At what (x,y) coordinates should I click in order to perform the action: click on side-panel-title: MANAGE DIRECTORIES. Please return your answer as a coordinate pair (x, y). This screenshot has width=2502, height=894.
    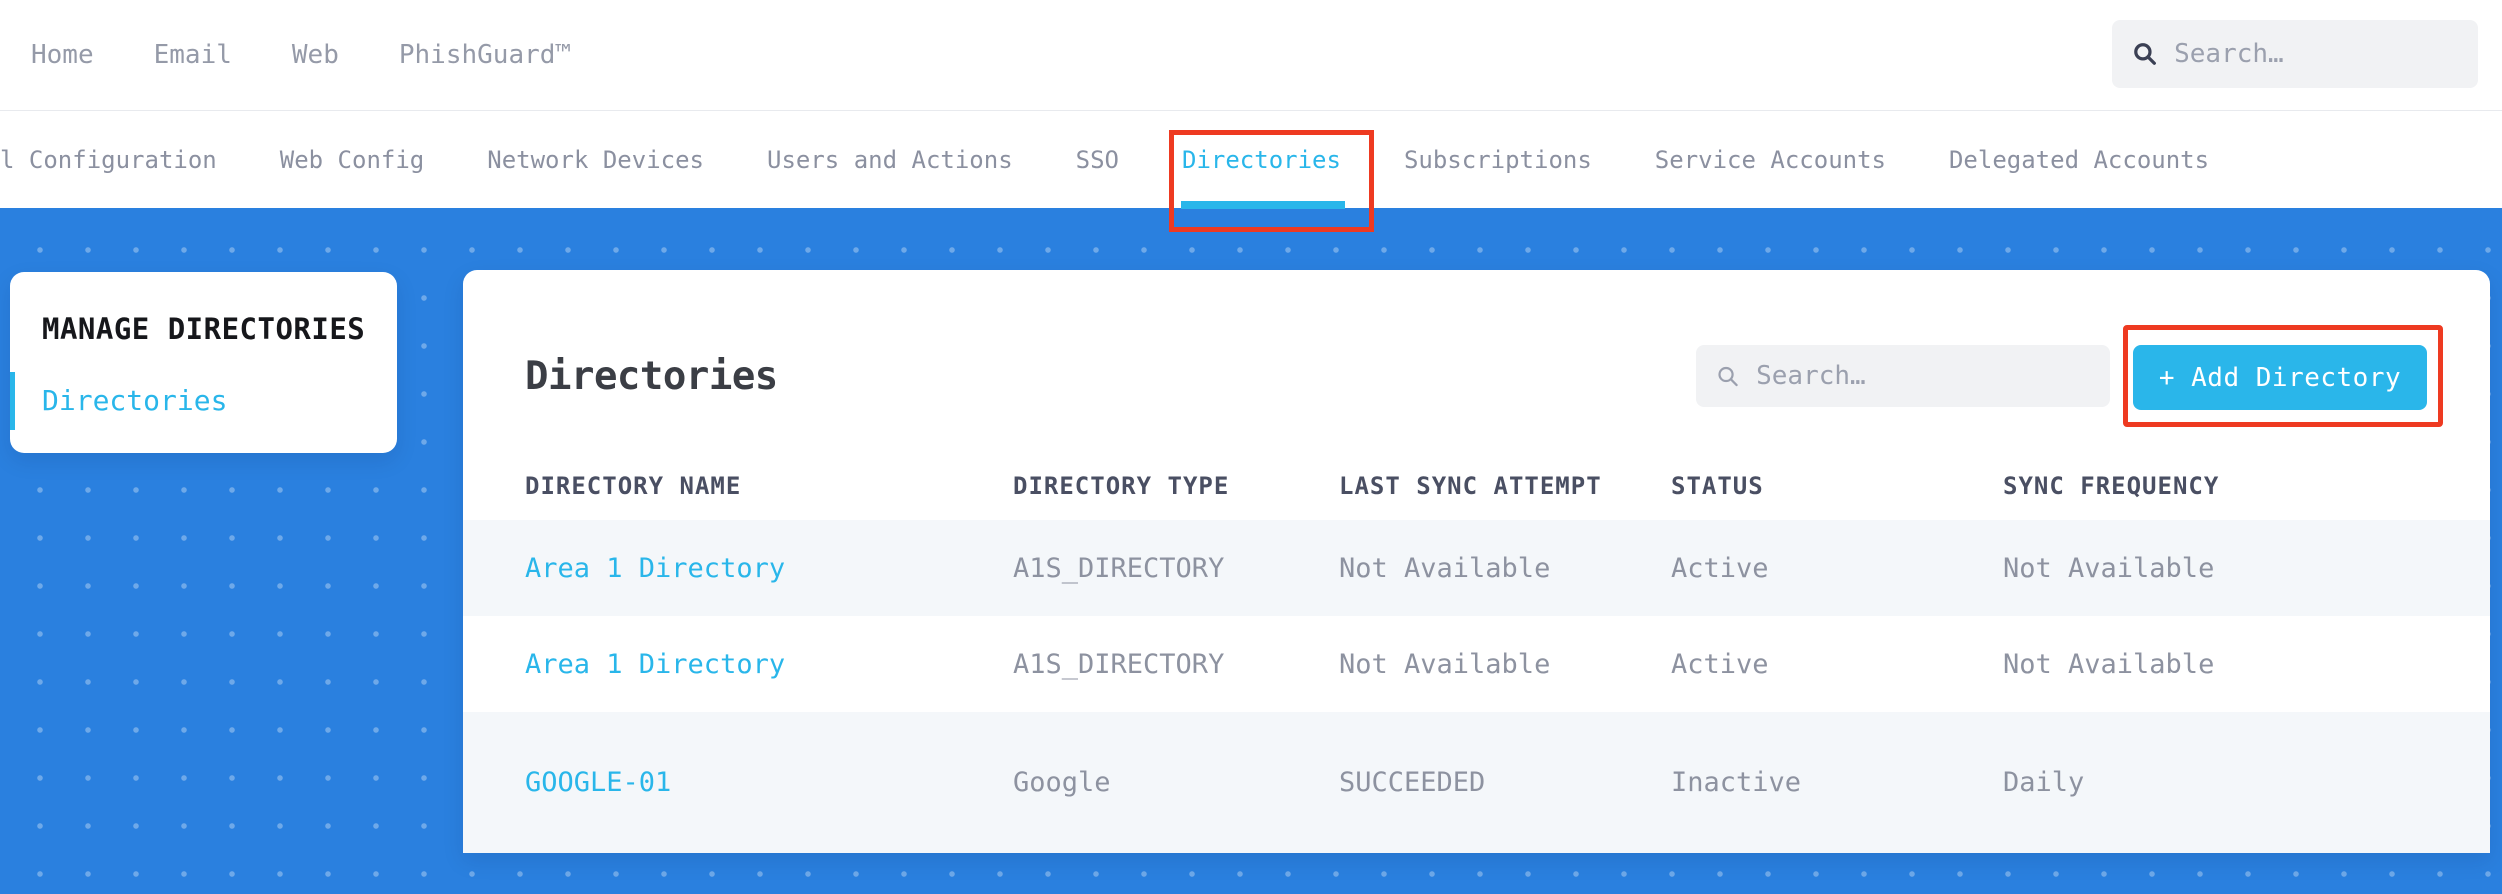
    Looking at the image, I should click on (204, 329).